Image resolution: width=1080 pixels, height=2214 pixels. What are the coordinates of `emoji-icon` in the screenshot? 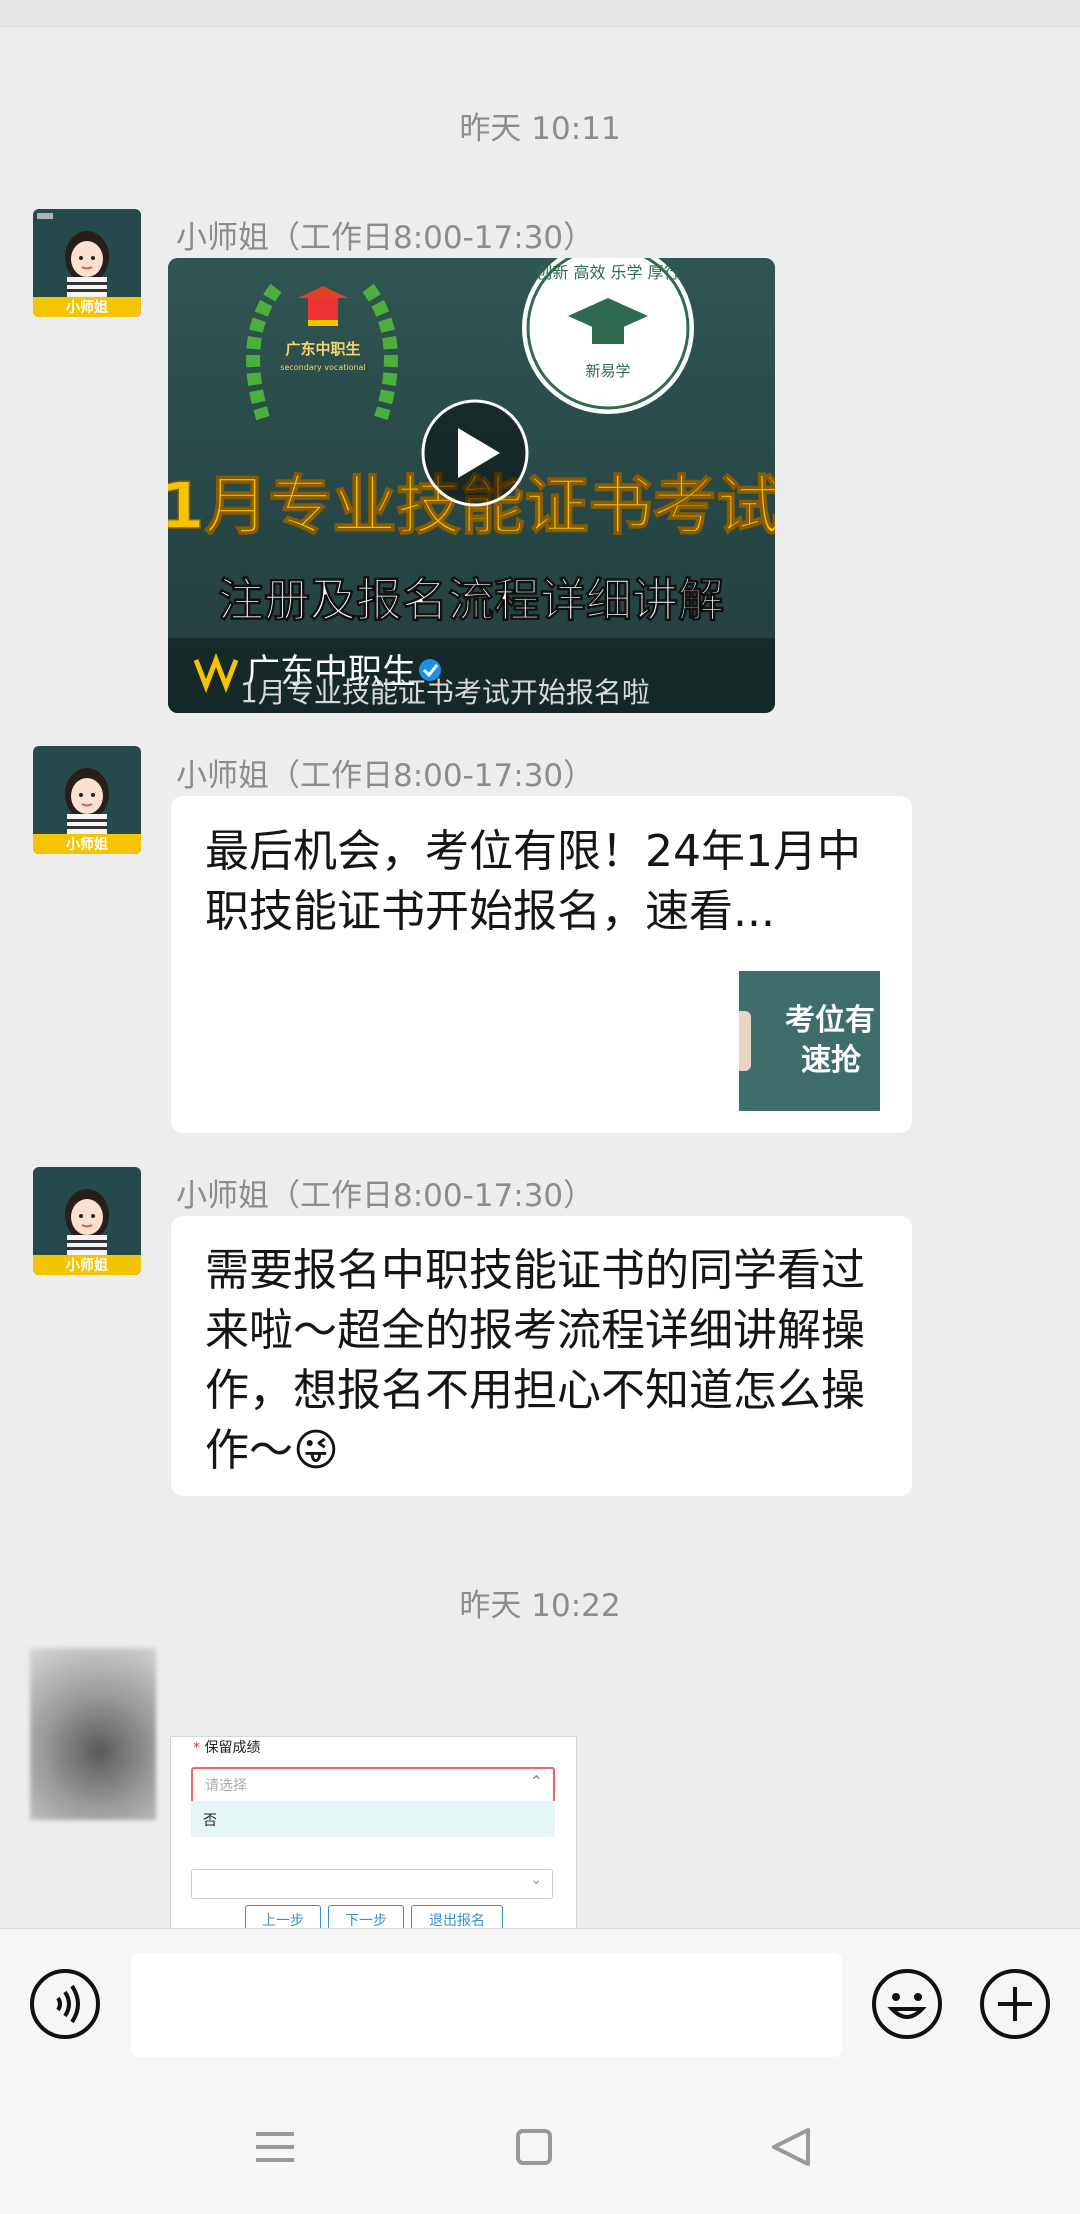 It's located at (907, 2004).